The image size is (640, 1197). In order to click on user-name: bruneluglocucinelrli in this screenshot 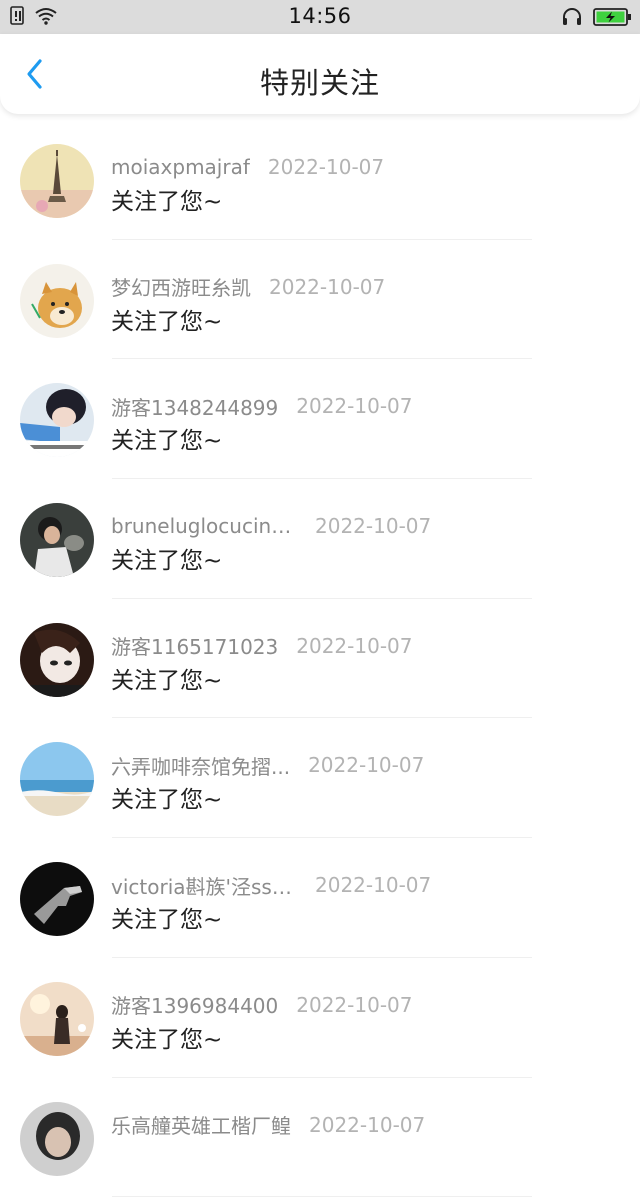, I will do `click(204, 526)`.